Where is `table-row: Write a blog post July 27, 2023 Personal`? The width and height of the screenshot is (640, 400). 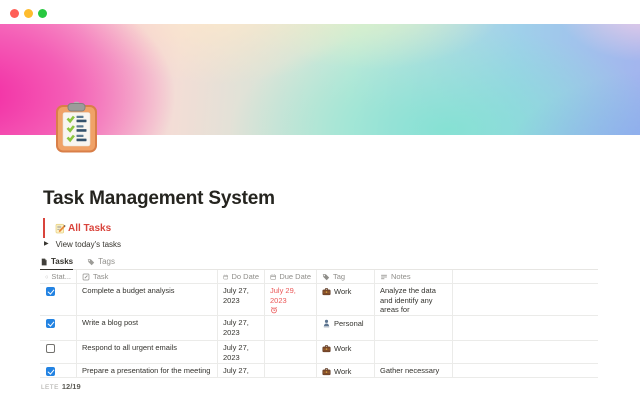 table-row: Write a blog post July 27, 2023 Personal is located at coordinates (319, 328).